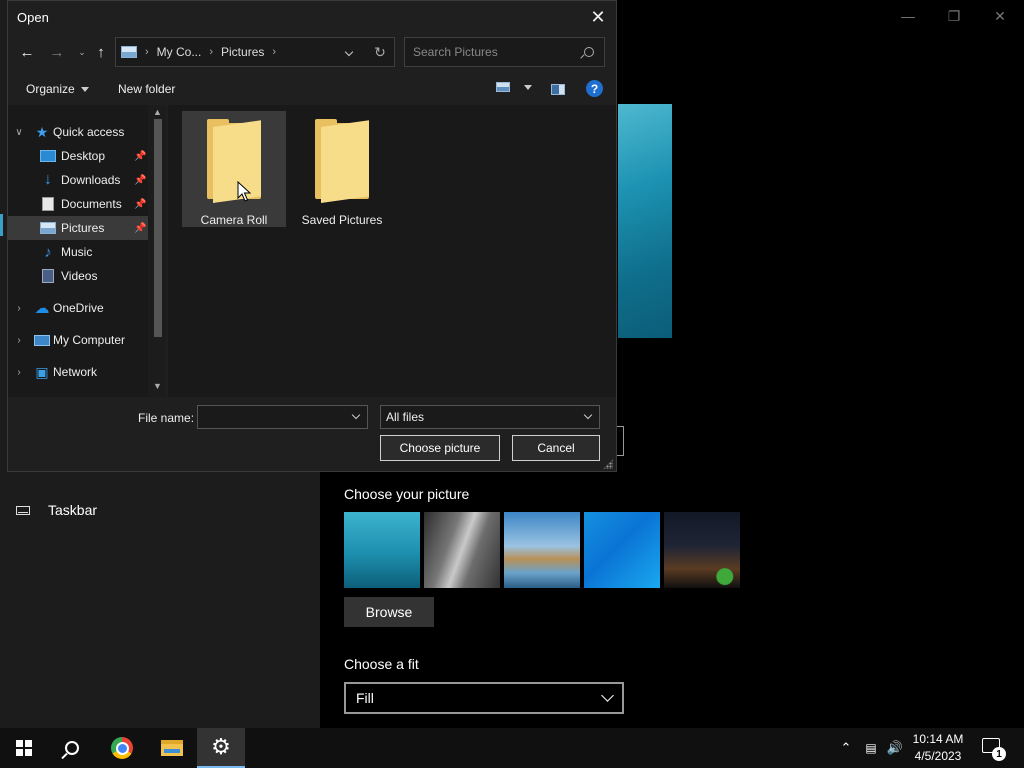 This screenshot has height=768, width=1024. What do you see at coordinates (938, 748) in the screenshot?
I see `clock: 10:14 AM 4/5/2023` at bounding box center [938, 748].